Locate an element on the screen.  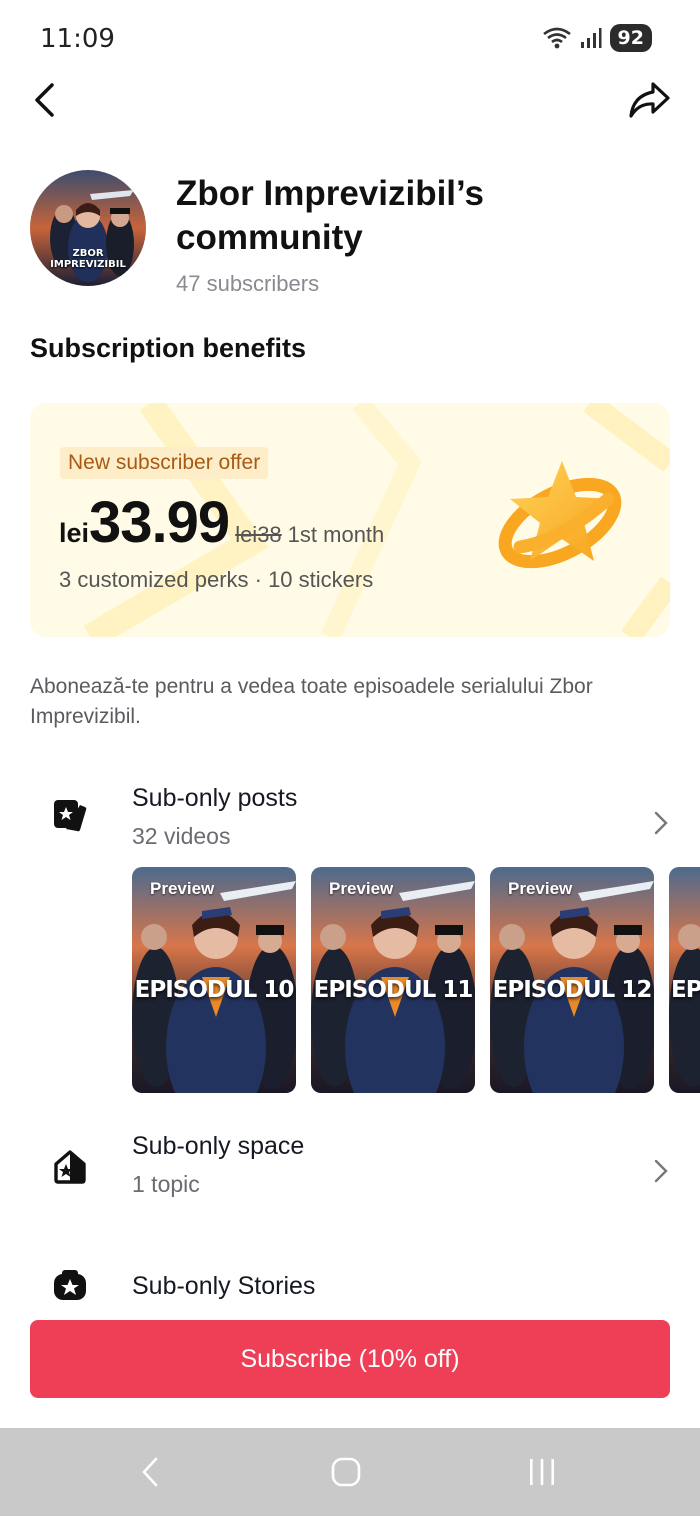
system-recents-button is located at coordinates (542, 1472).